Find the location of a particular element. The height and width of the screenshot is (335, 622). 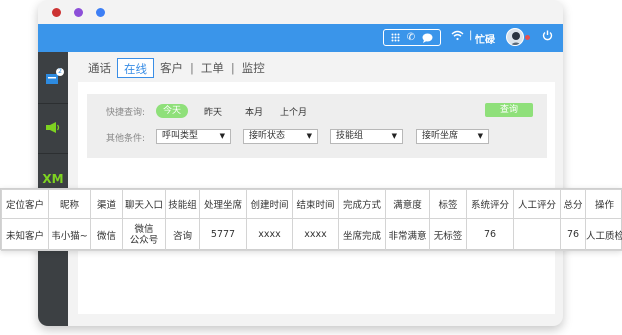

column-header: 操作 is located at coordinates (603, 204).